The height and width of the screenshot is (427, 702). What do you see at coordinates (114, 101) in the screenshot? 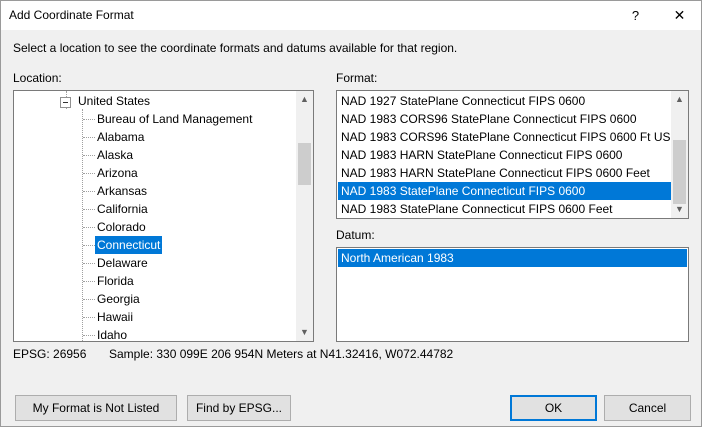
I see `tree-node-united-states: United States` at bounding box center [114, 101].